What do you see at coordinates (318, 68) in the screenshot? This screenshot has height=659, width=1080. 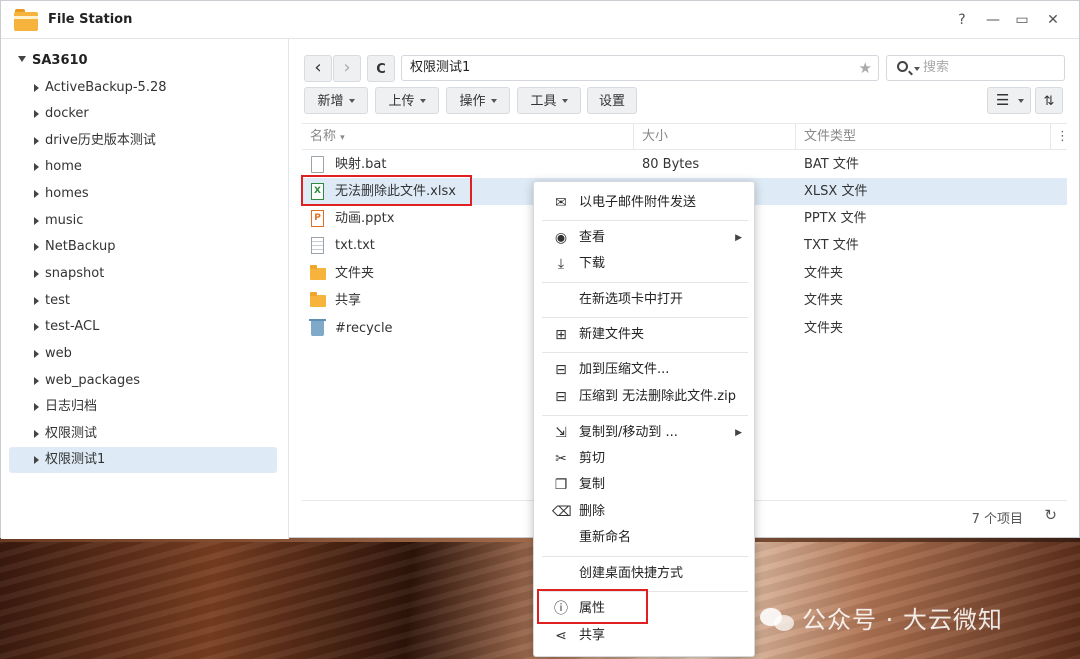 I see `back-button: ‹` at bounding box center [318, 68].